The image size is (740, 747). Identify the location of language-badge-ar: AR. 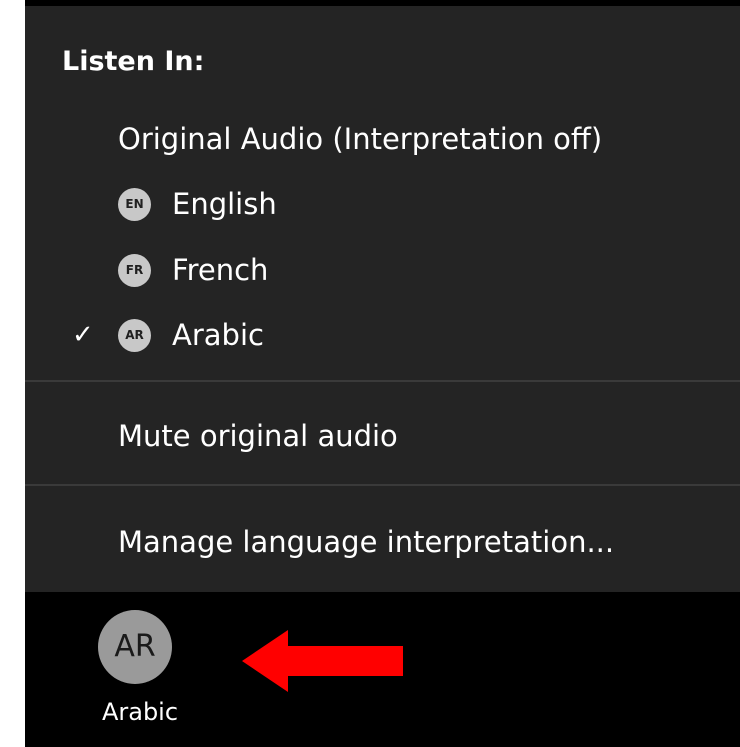
(134, 335).